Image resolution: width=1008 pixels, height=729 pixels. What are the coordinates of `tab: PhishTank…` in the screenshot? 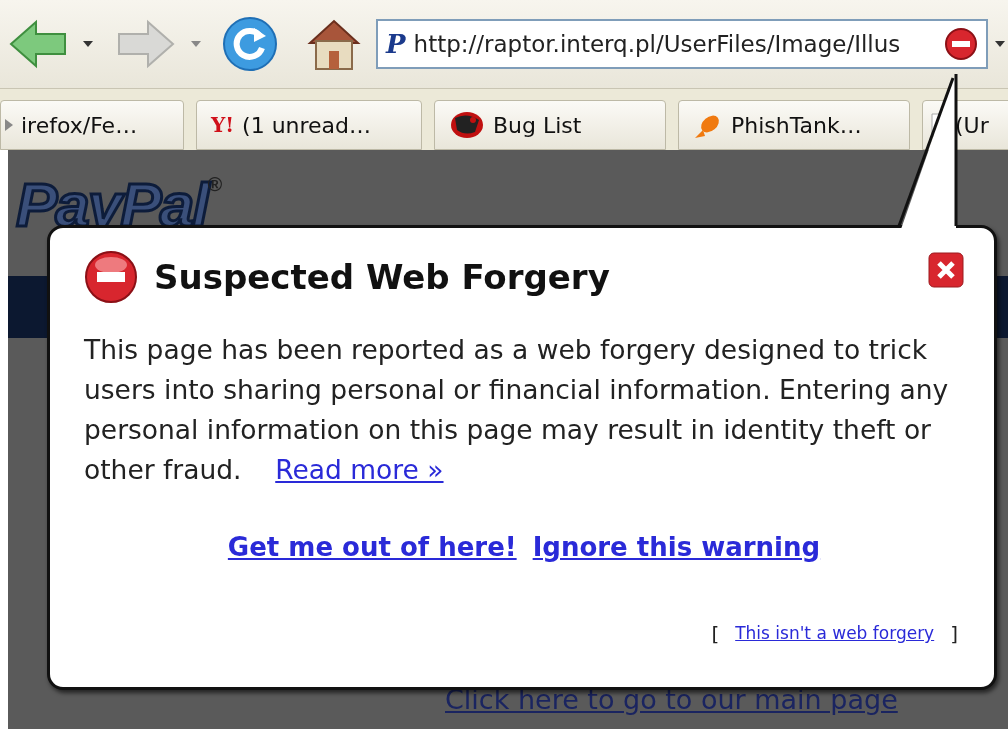 It's located at (794, 125).